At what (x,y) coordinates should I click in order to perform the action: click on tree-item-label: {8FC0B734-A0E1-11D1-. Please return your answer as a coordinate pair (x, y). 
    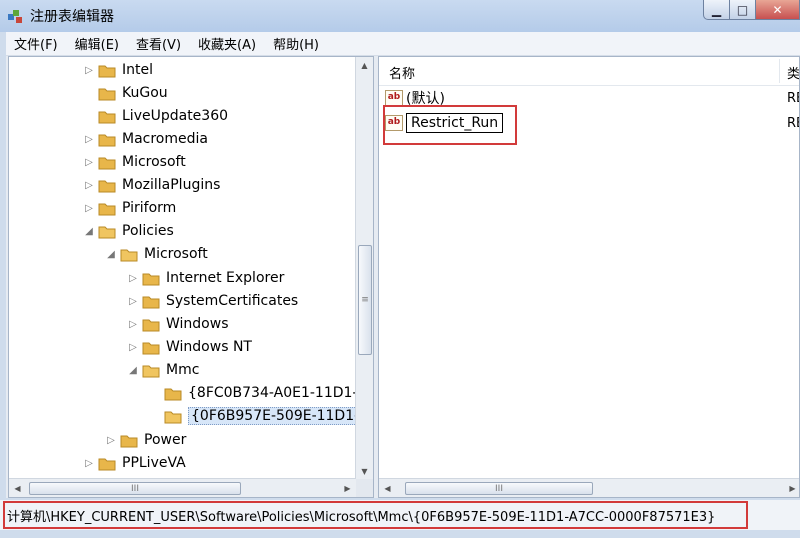
    Looking at the image, I should click on (273, 393).